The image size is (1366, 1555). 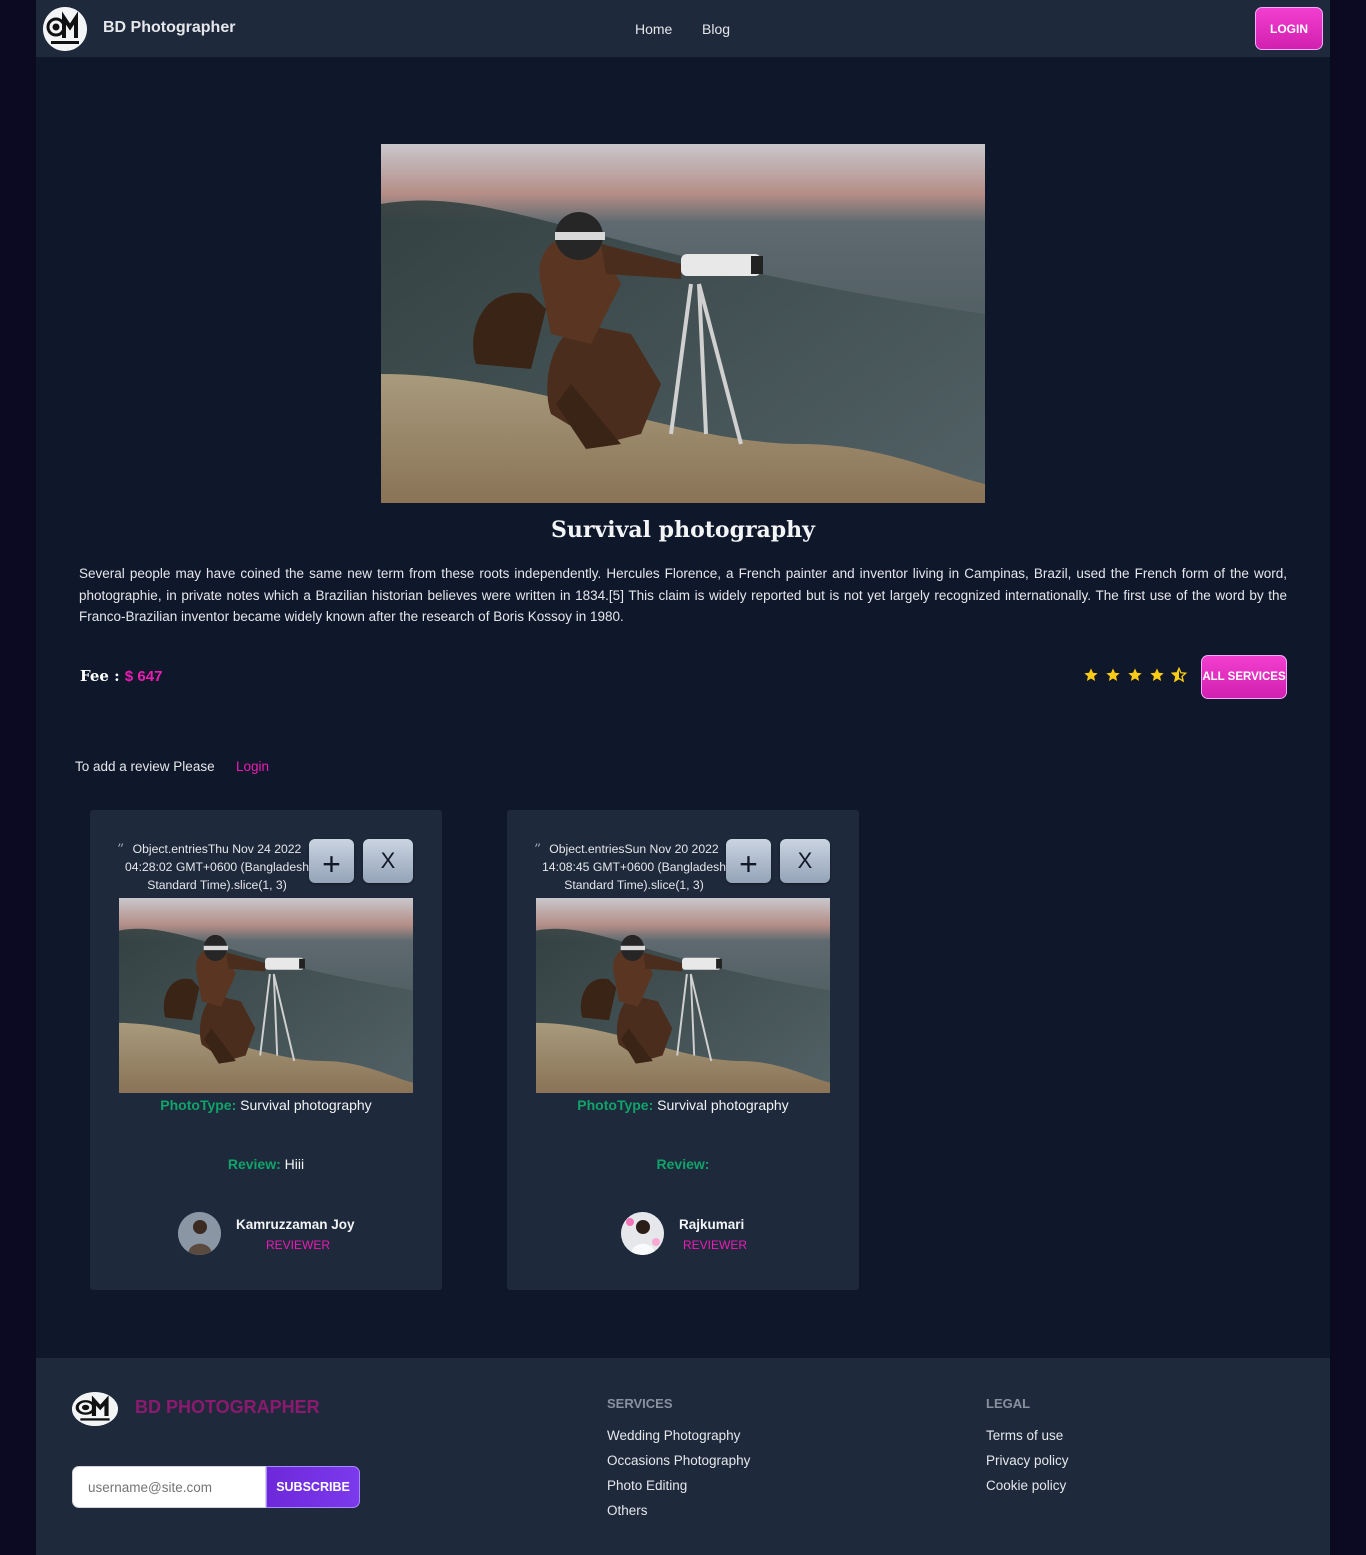 What do you see at coordinates (100, 676) in the screenshot?
I see `fee-label: Fee :` at bounding box center [100, 676].